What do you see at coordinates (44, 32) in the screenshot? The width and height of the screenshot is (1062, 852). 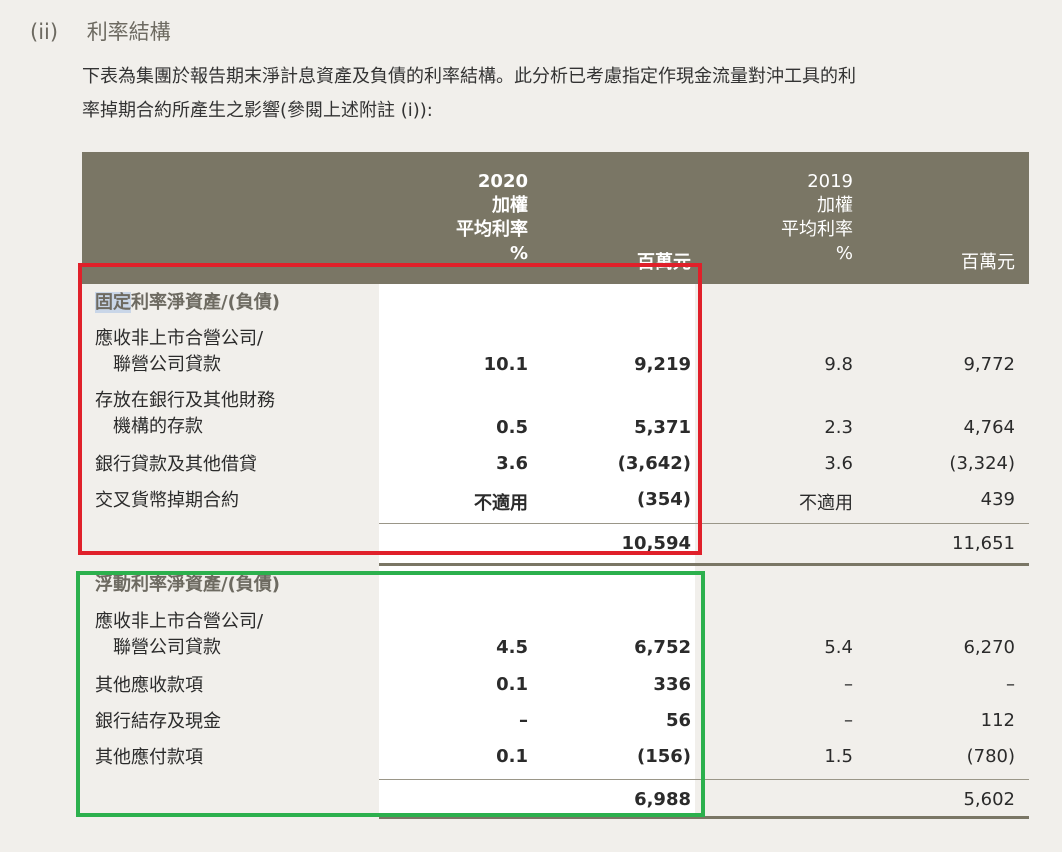 I see `section-number: (ii)` at bounding box center [44, 32].